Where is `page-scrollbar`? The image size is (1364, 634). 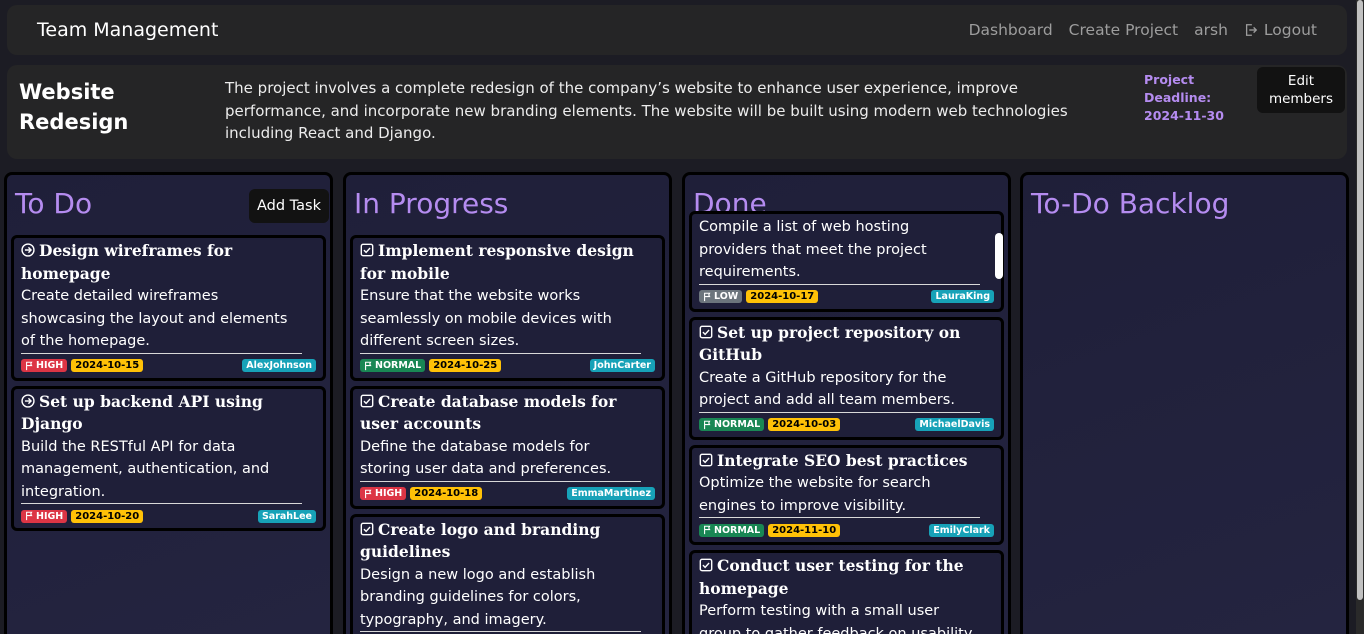 page-scrollbar is located at coordinates (1360, 317).